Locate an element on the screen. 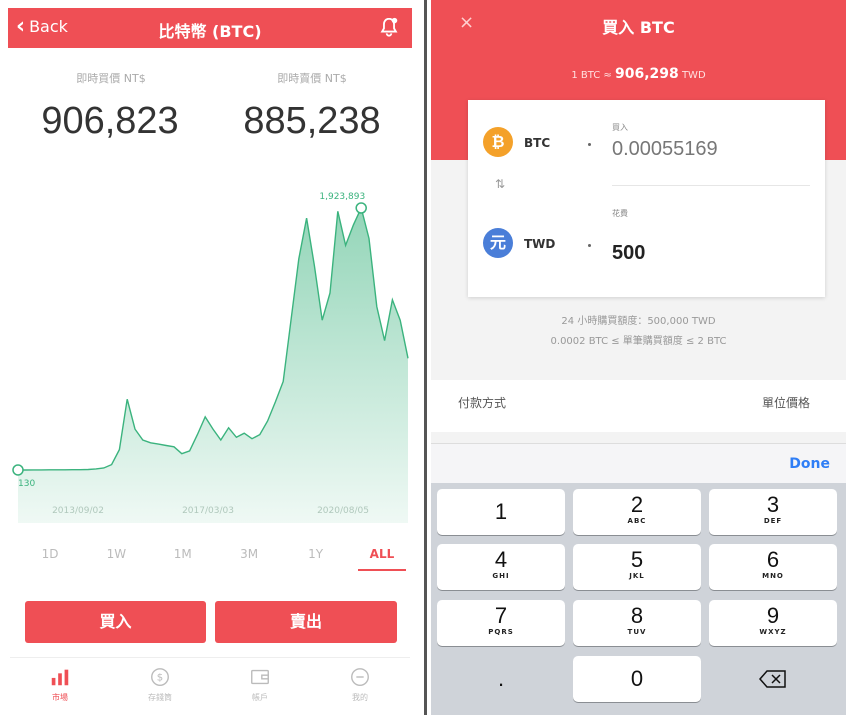 Image resolution: width=846 pixels, height=715 pixels. key-digit: 2 is located at coordinates (637, 504).